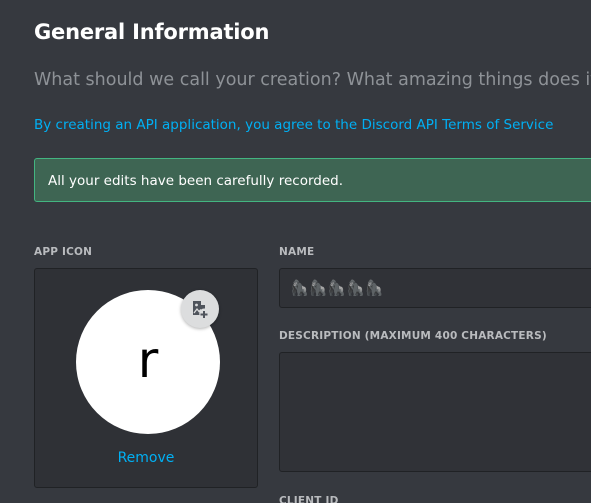 The image size is (591, 503). I want to click on client-id-label: CLIENT ID, so click(309, 499).